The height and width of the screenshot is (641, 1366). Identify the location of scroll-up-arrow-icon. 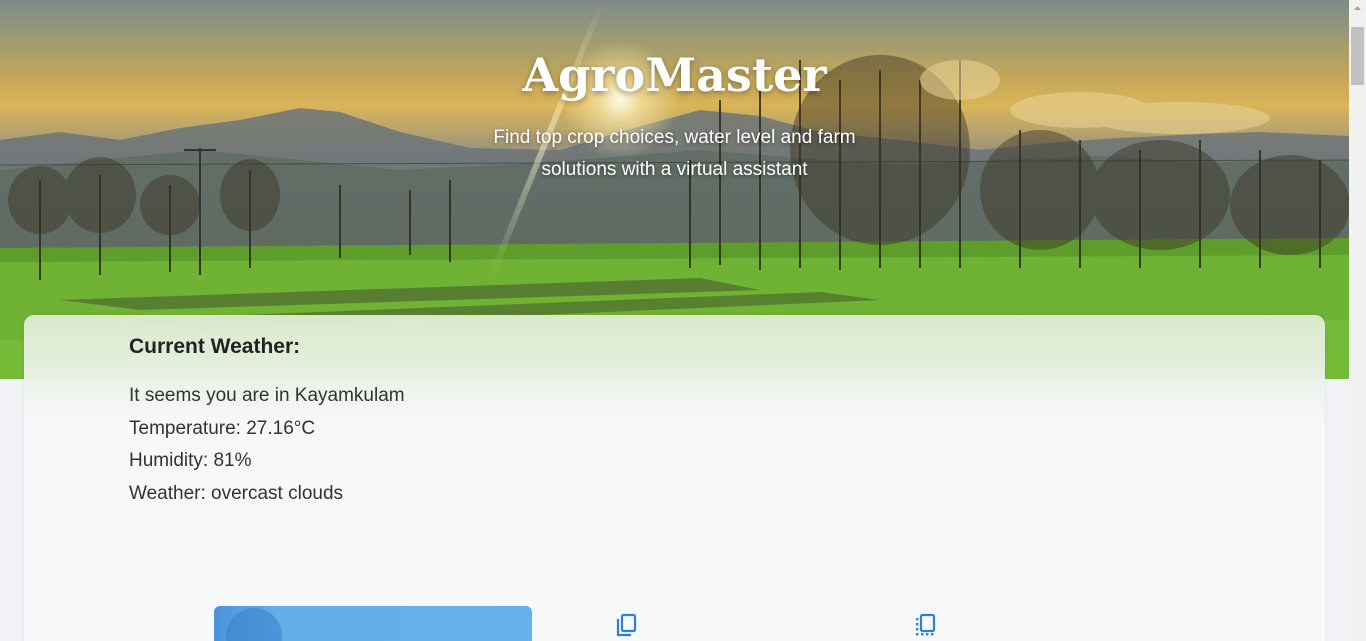
(1357, 8).